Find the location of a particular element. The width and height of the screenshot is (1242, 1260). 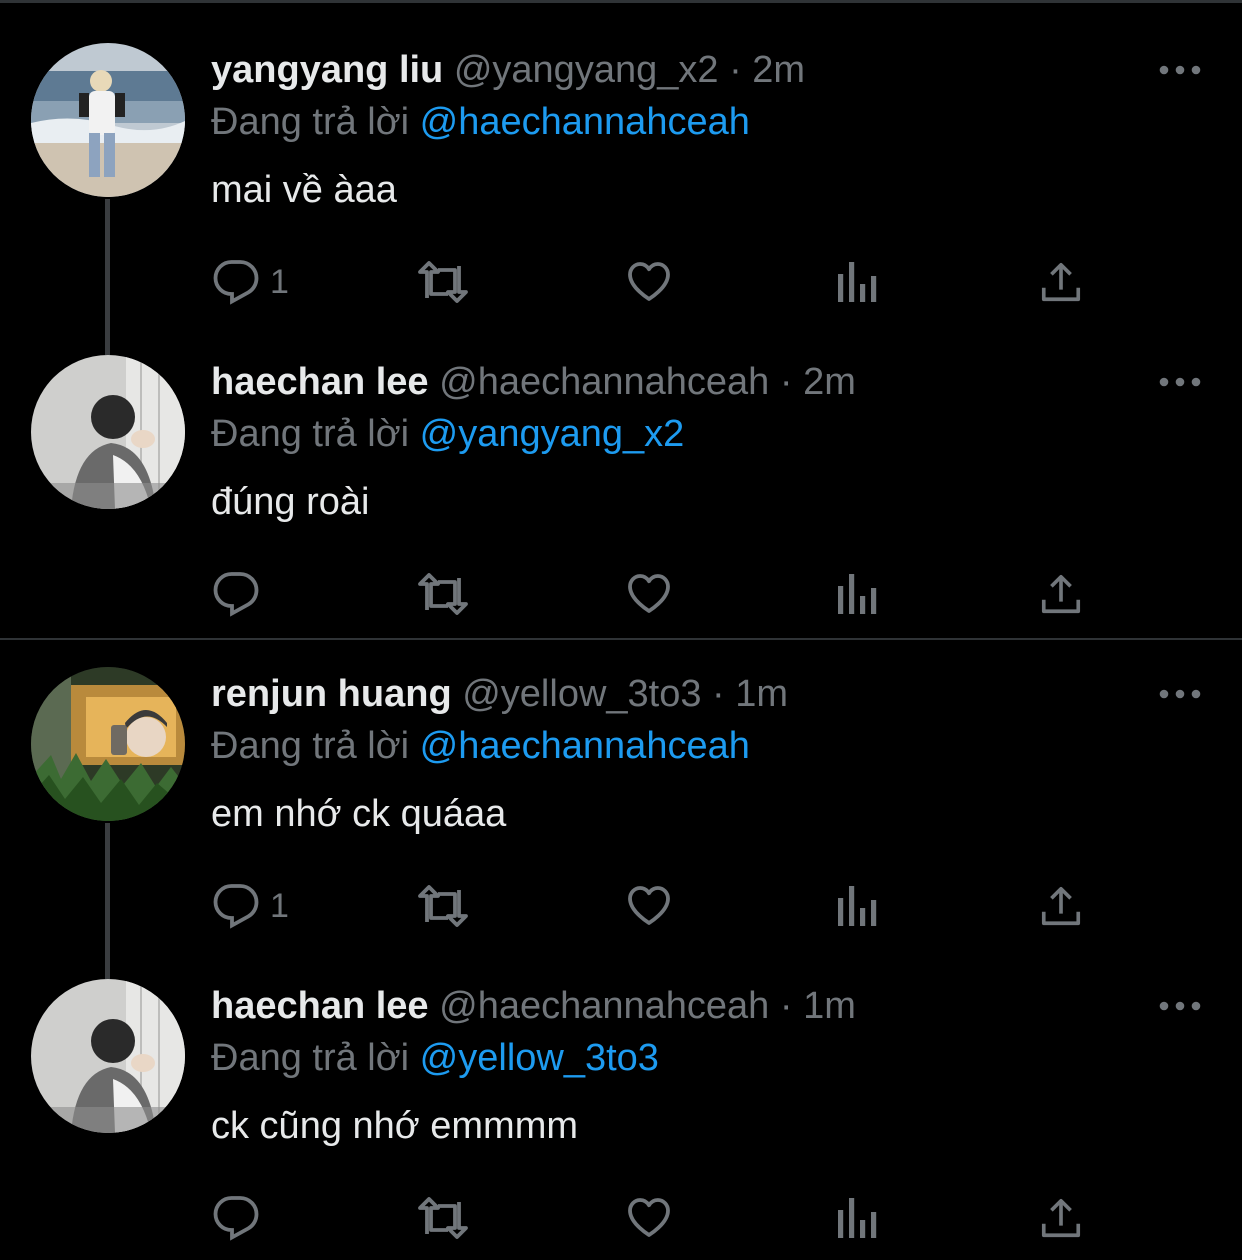

tweet-header: yangyang liu @yangyang_x2 · 2m is located at coordinates (508, 70).